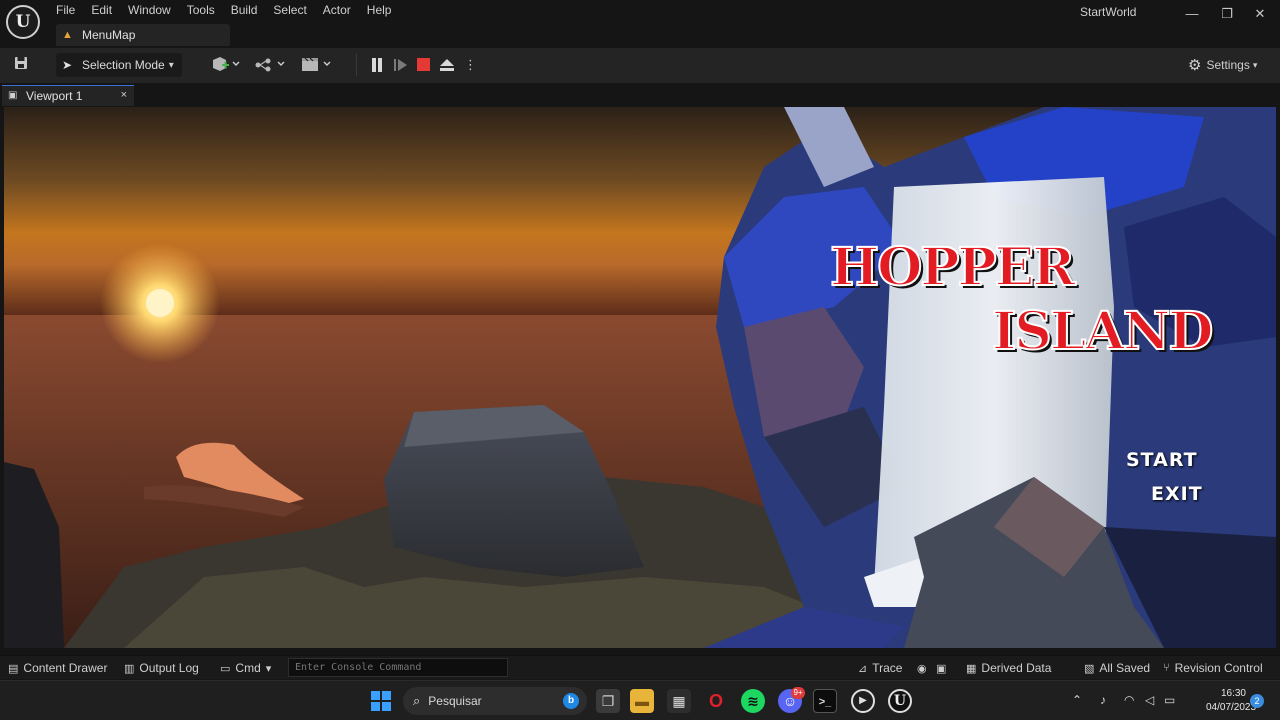 The height and width of the screenshot is (720, 1280). Describe the element at coordinates (1228, 65) in the screenshot. I see `settings-label: Settings` at that location.